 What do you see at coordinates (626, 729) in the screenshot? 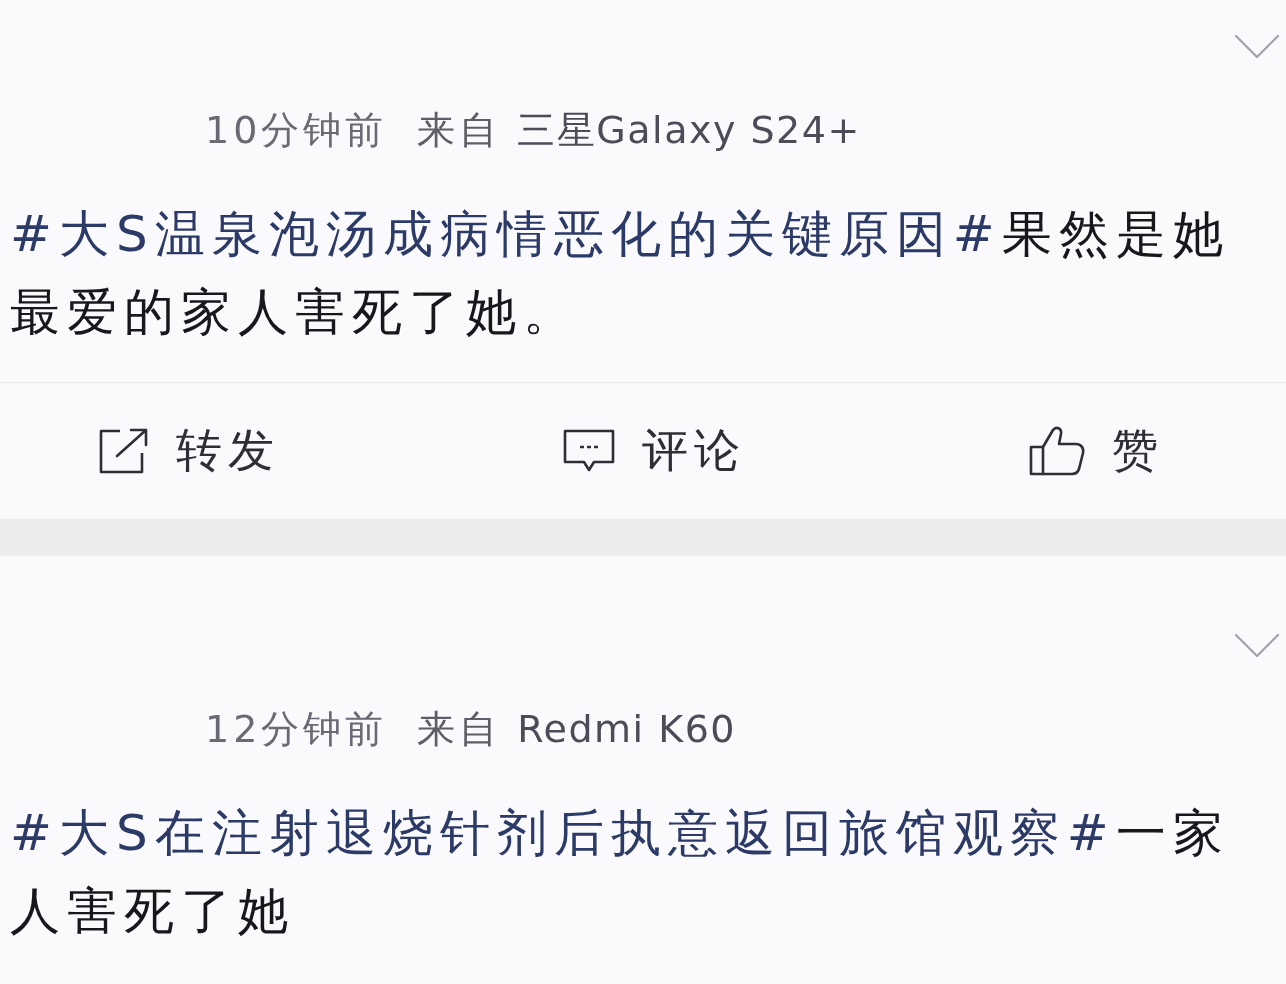
I see `device-name: Redmi K60` at bounding box center [626, 729].